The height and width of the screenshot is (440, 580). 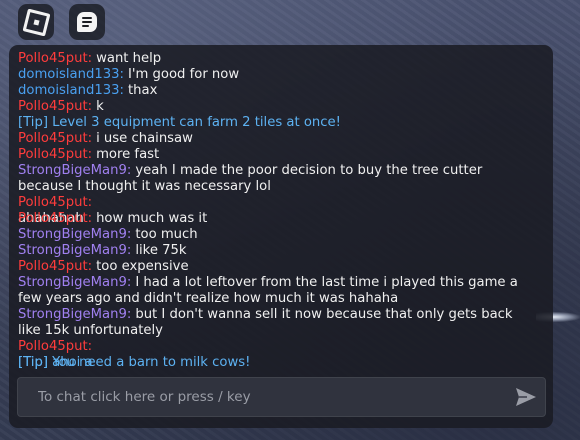 What do you see at coordinates (134, 362) in the screenshot?
I see `chat-tip-text: [Tip] You need a barn to milk cows!` at bounding box center [134, 362].